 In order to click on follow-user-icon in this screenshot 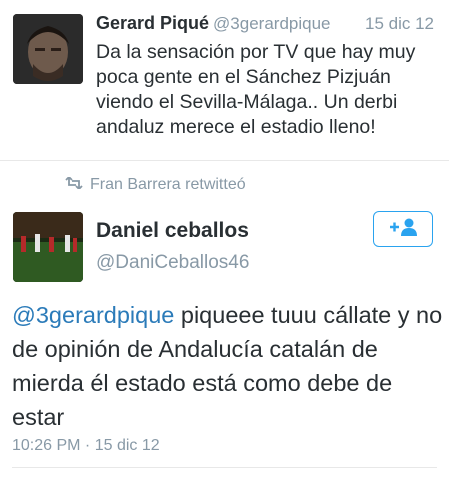, I will do `click(403, 229)`.